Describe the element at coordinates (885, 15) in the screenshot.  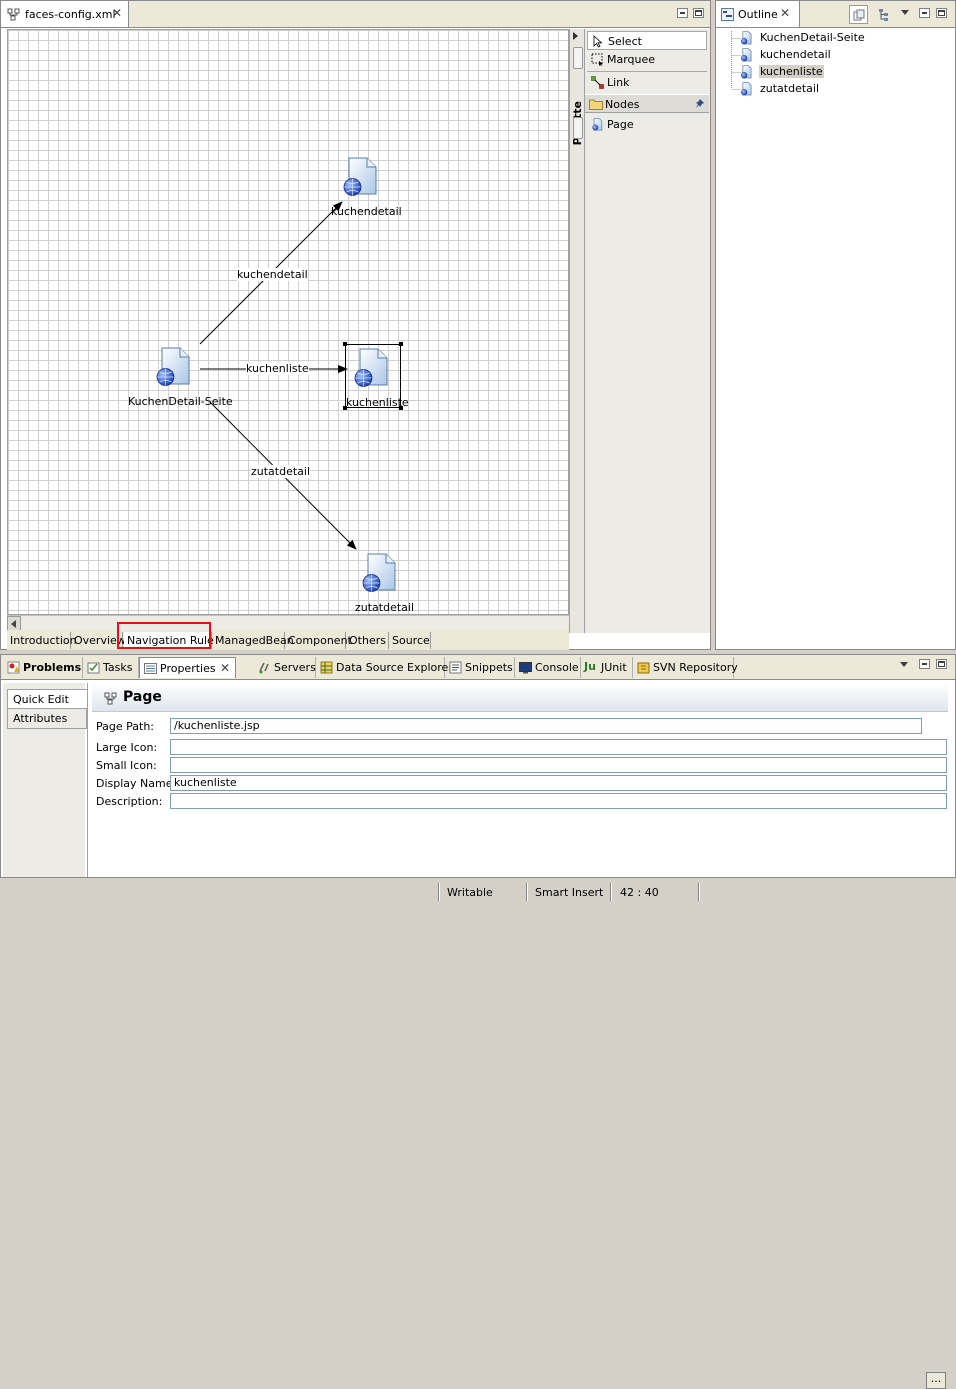
I see `tree-icon` at that location.